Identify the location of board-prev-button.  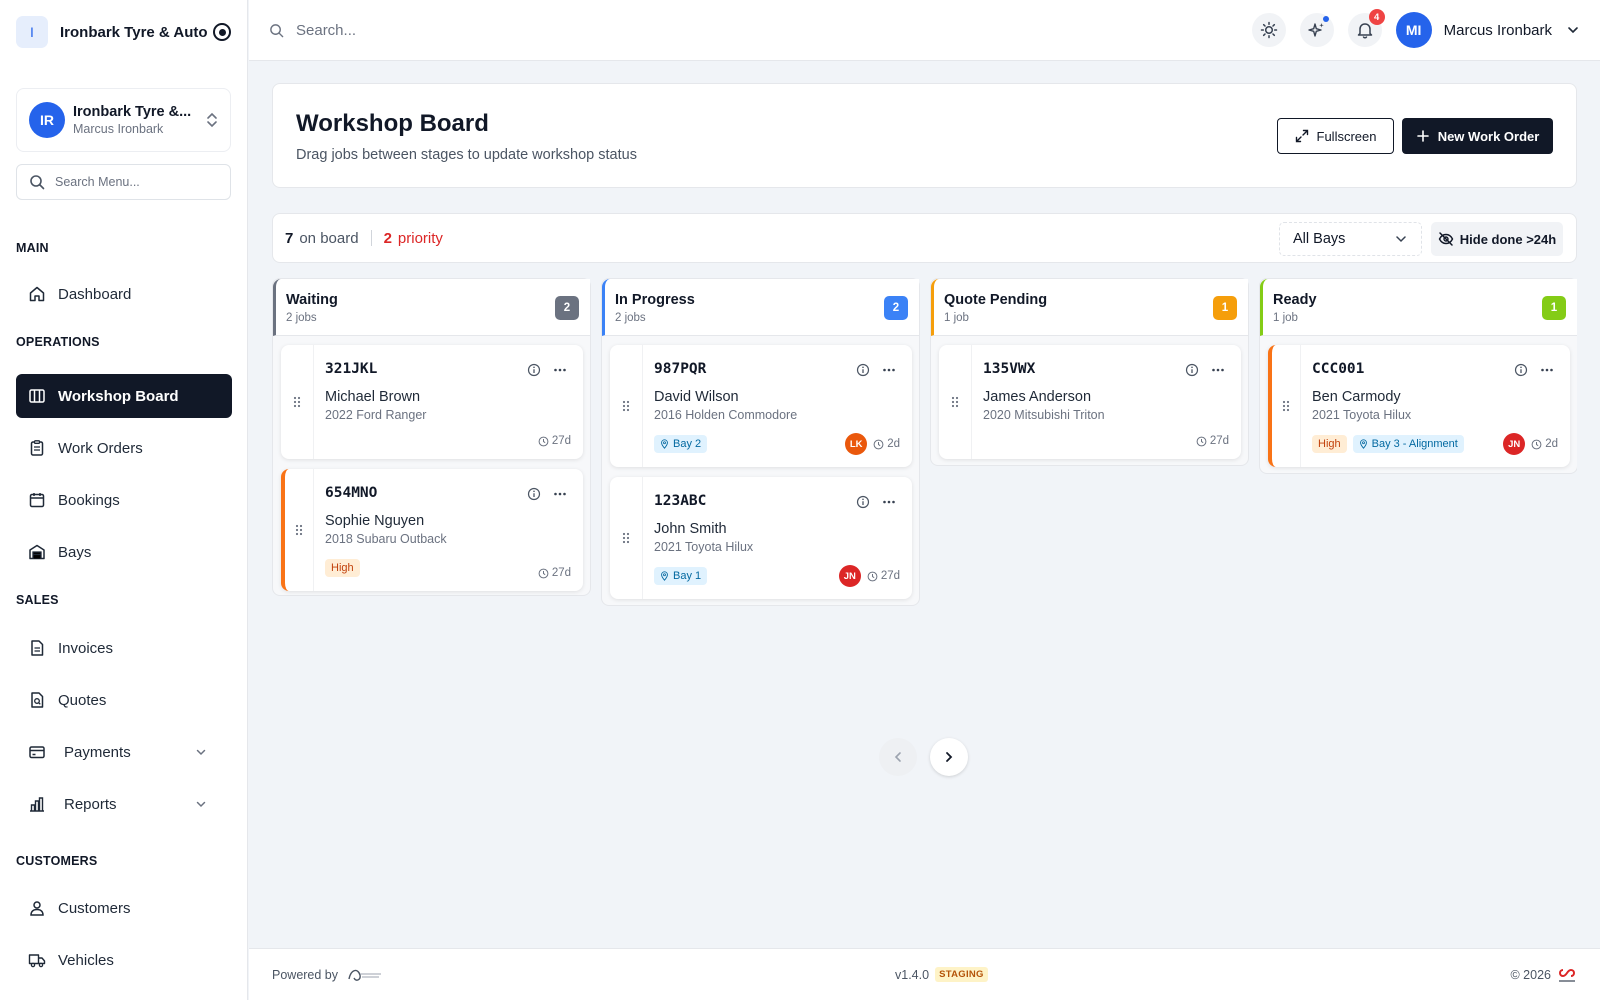
(898, 757).